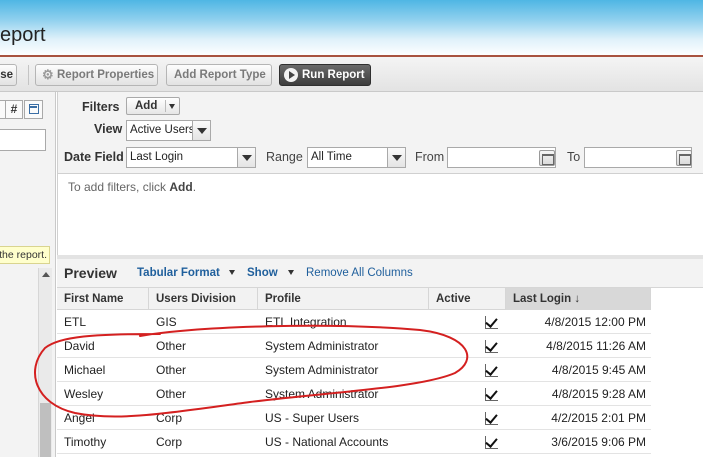 This screenshot has height=457, width=703. What do you see at coordinates (306, 322) in the screenshot?
I see `cell-profile: ETL Integration` at bounding box center [306, 322].